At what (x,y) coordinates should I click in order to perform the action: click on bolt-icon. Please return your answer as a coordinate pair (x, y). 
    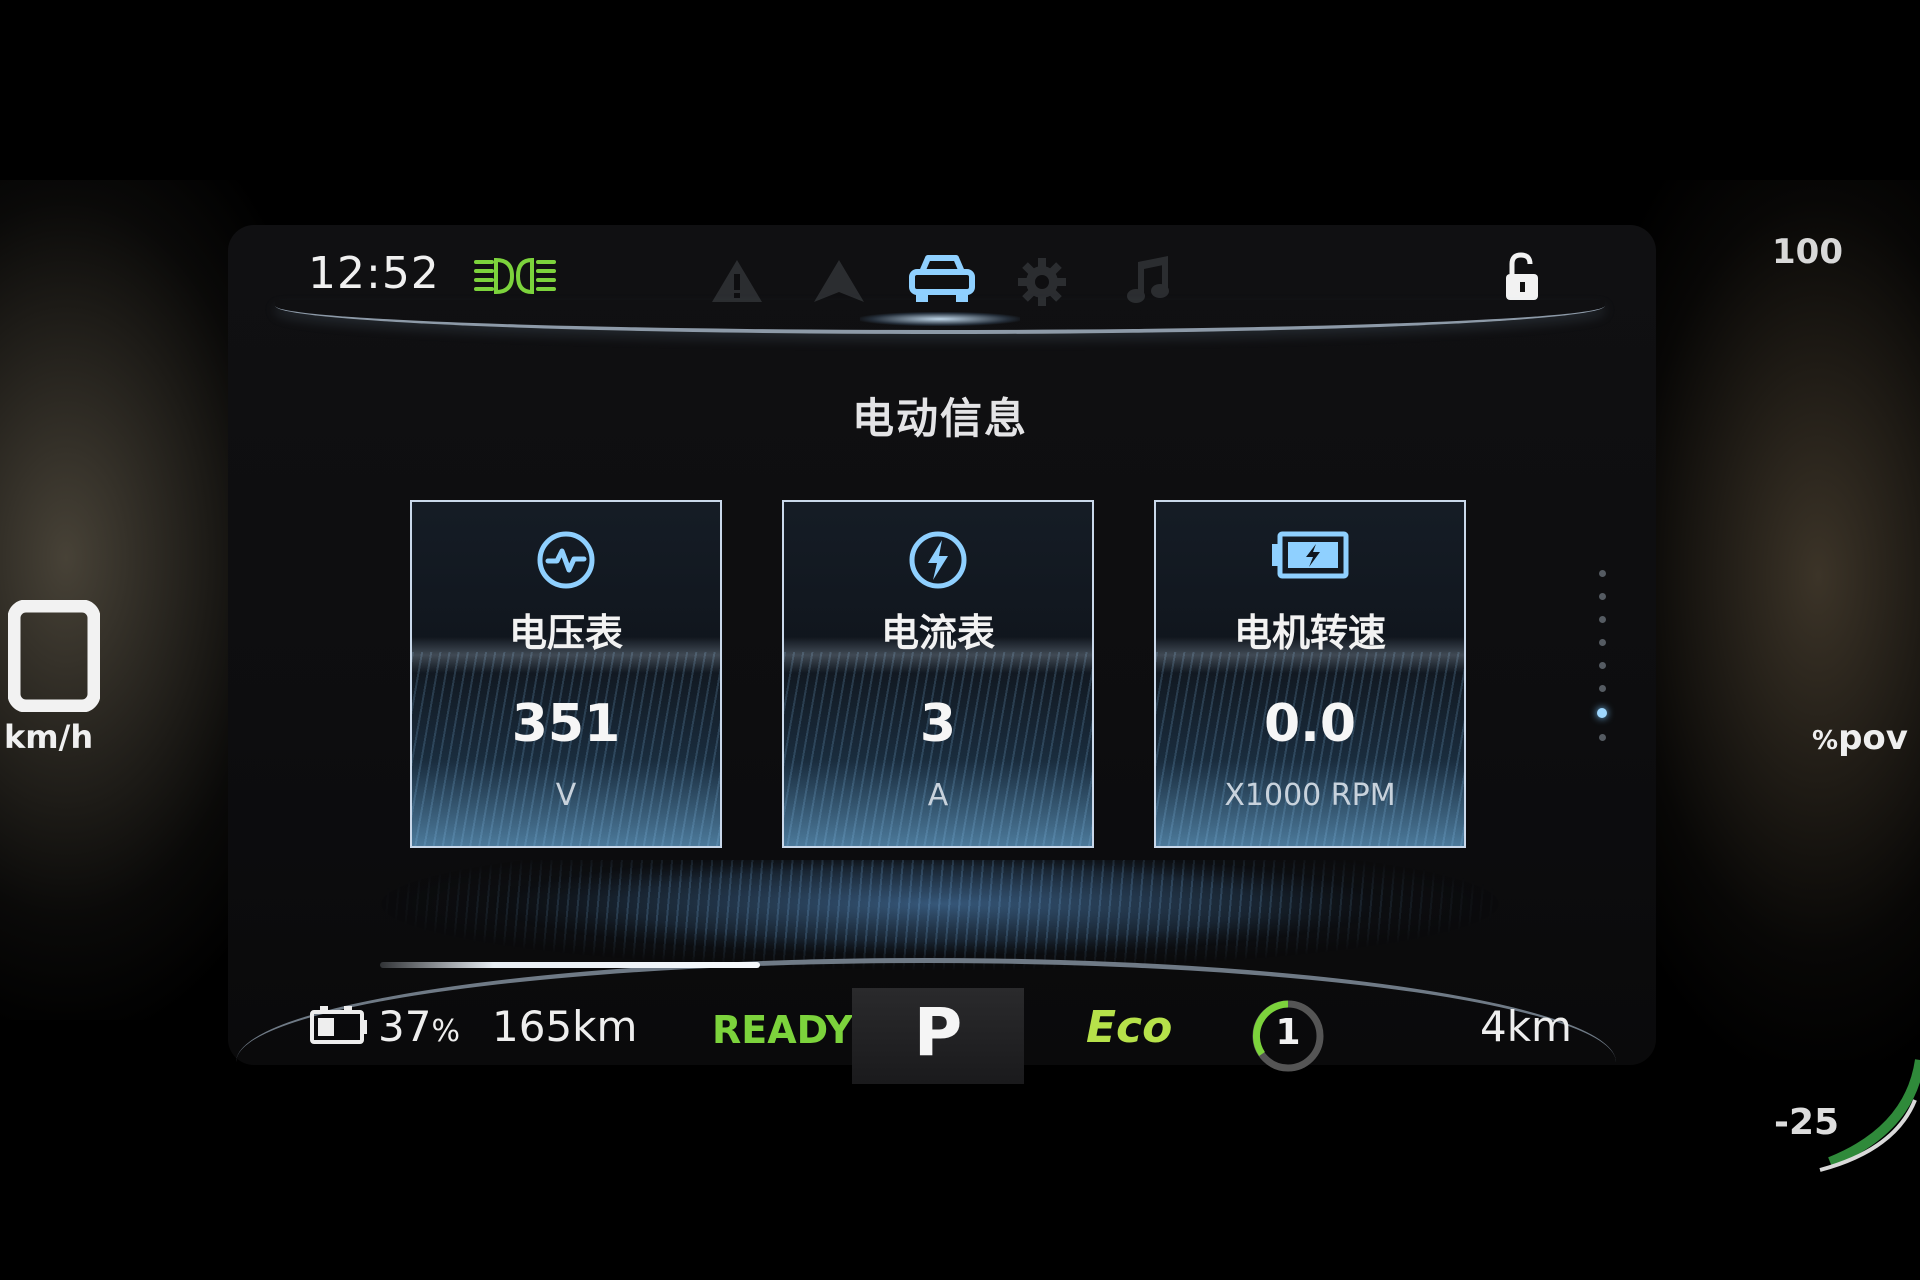
    Looking at the image, I should click on (938, 560).